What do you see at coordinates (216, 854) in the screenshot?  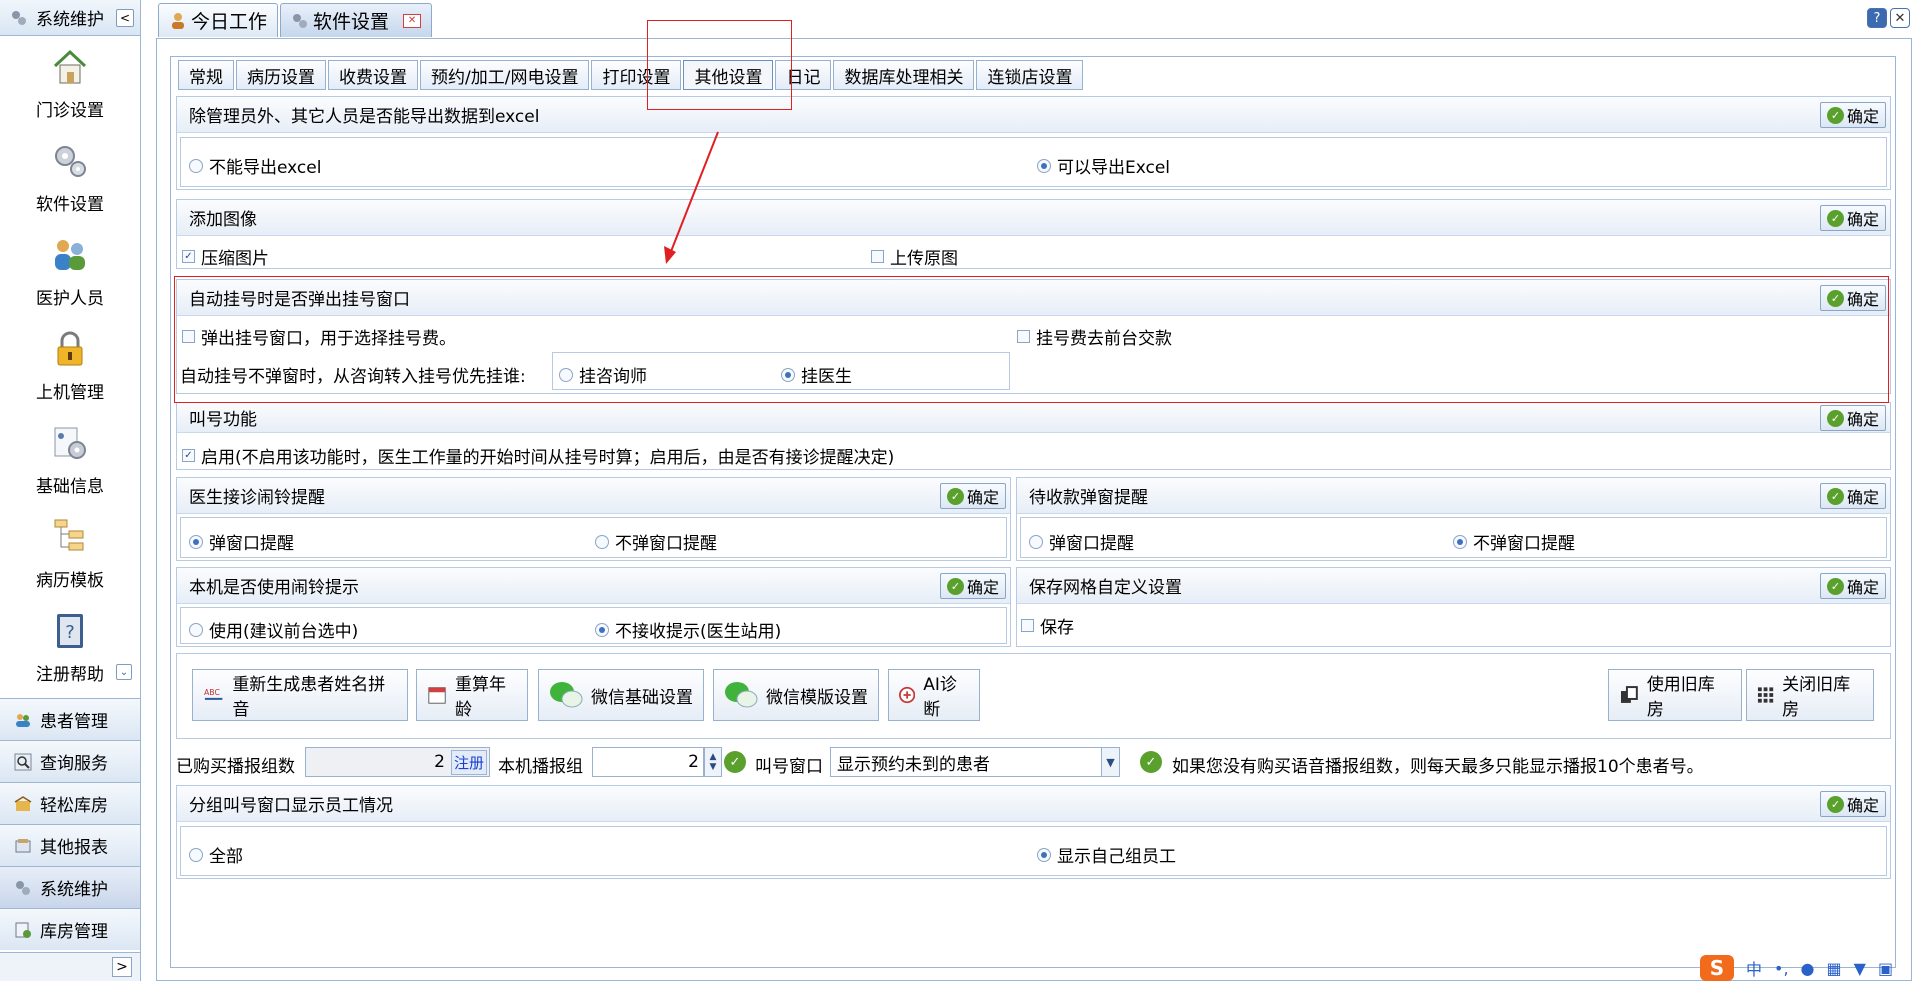 I see `radio-all: 全部` at bounding box center [216, 854].